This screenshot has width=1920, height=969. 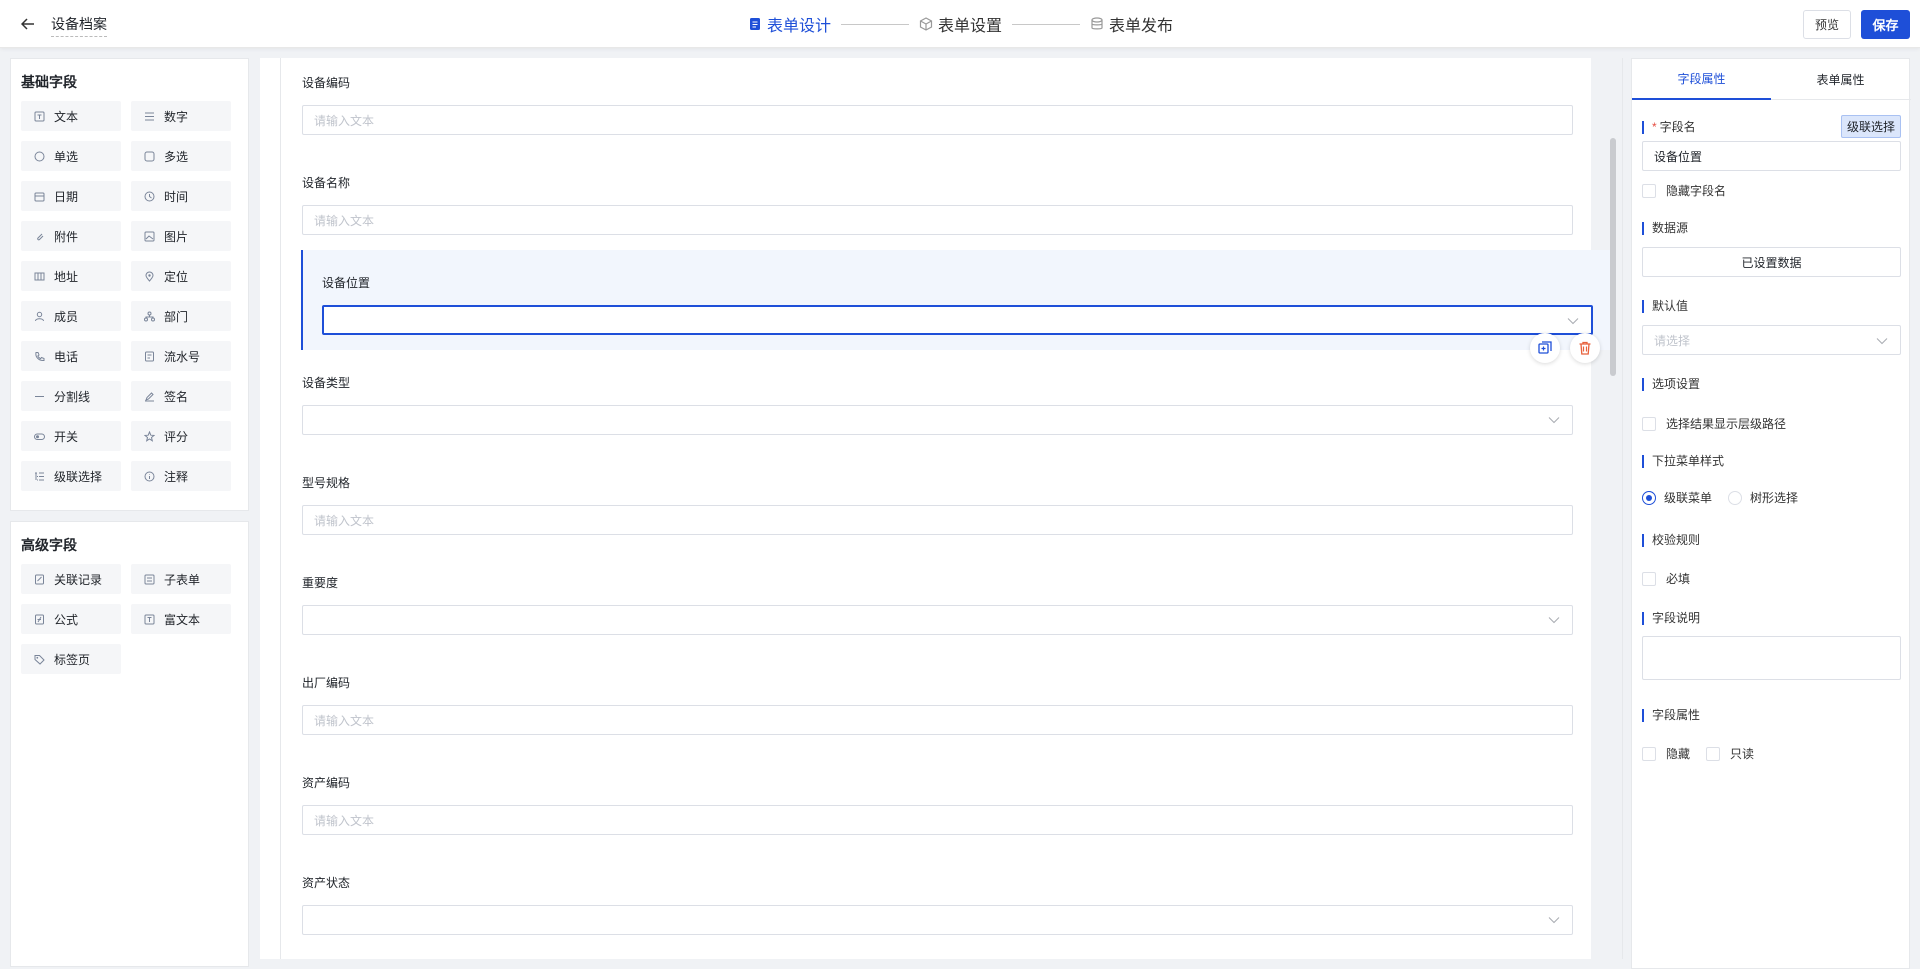 What do you see at coordinates (1763, 497) in the screenshot?
I see `radio-tree-select: 树形选择` at bounding box center [1763, 497].